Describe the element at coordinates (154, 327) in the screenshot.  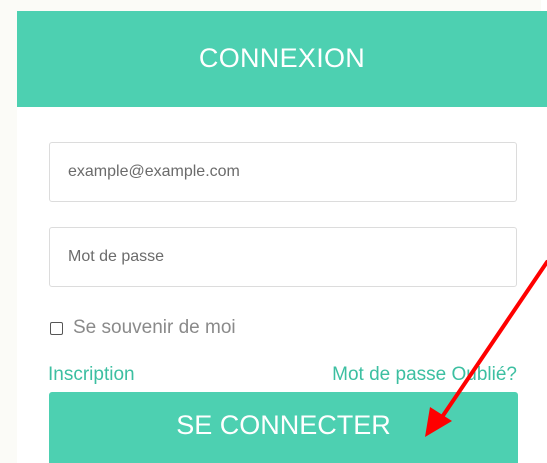
I see `remember-me-label: Se souvenir de moi` at that location.